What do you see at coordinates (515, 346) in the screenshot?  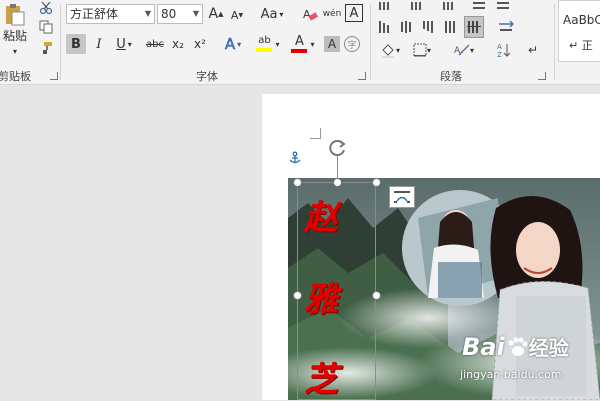 I see `baidu-watermark: Bai 经验` at bounding box center [515, 346].